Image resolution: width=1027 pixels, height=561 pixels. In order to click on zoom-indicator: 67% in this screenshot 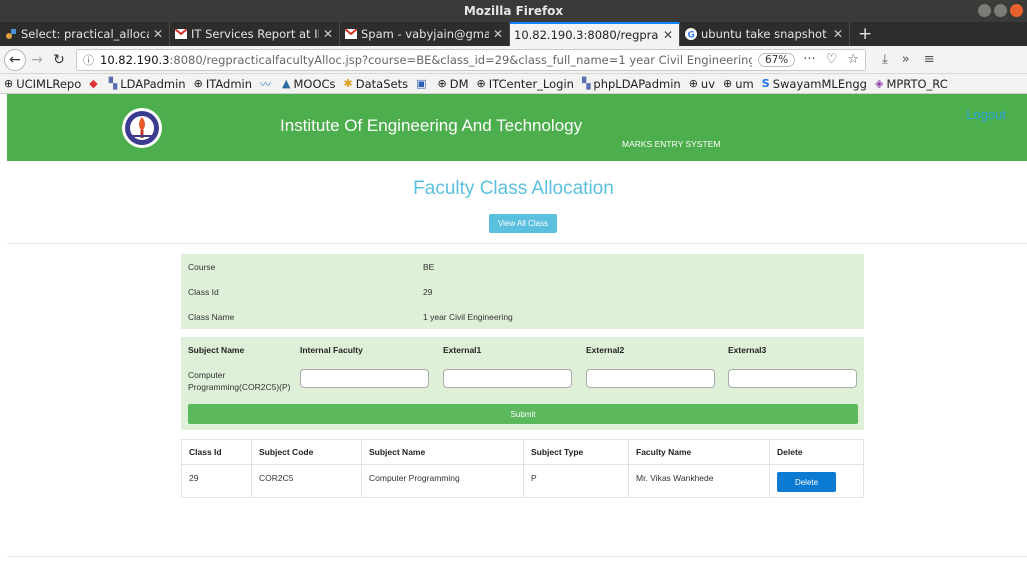, I will do `click(776, 59)`.